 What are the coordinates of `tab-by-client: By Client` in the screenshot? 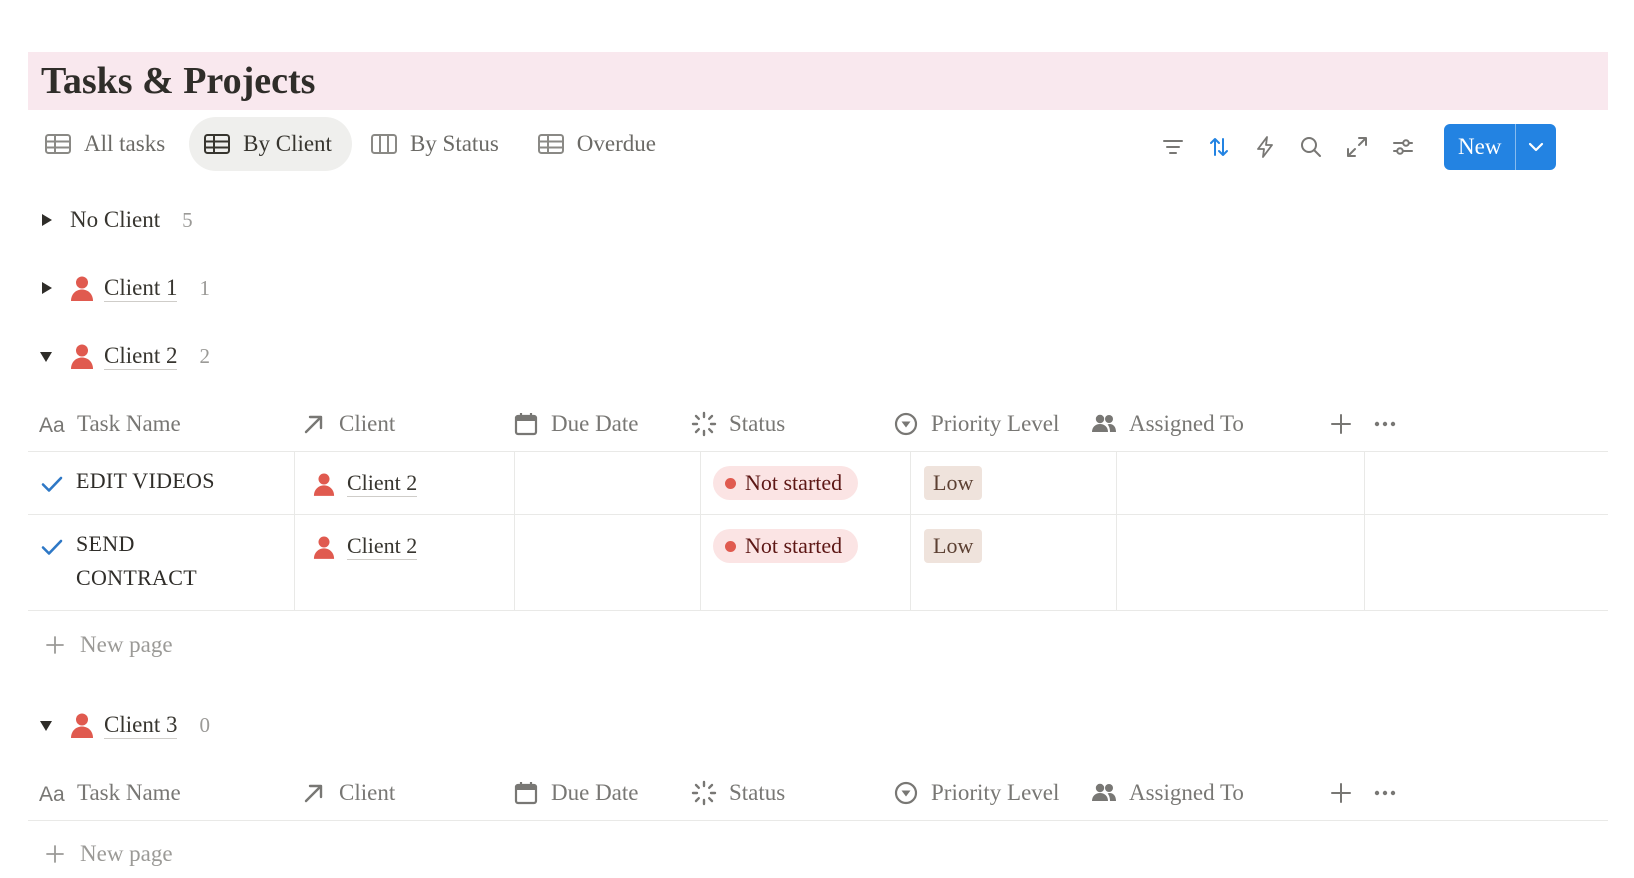 It's located at (270, 144).